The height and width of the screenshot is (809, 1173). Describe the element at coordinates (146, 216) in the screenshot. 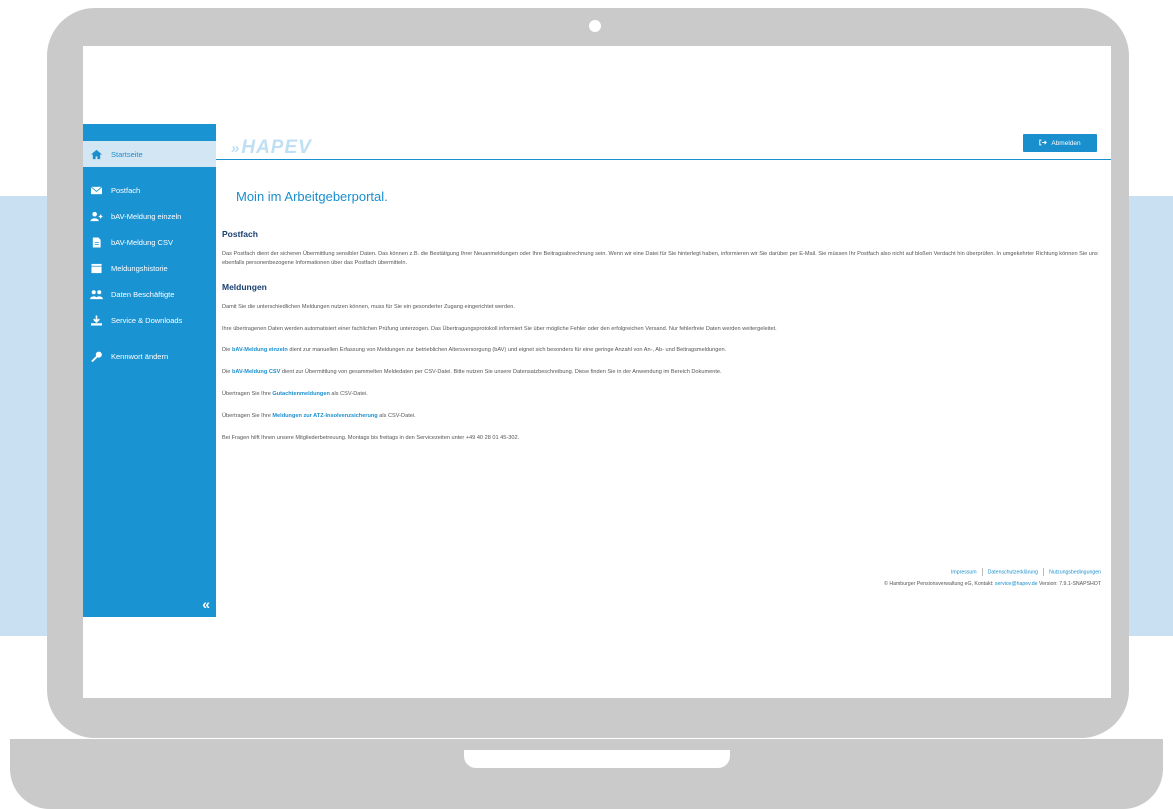

I see `sidebar-item-label: bAV-Meldung einzeln` at that location.